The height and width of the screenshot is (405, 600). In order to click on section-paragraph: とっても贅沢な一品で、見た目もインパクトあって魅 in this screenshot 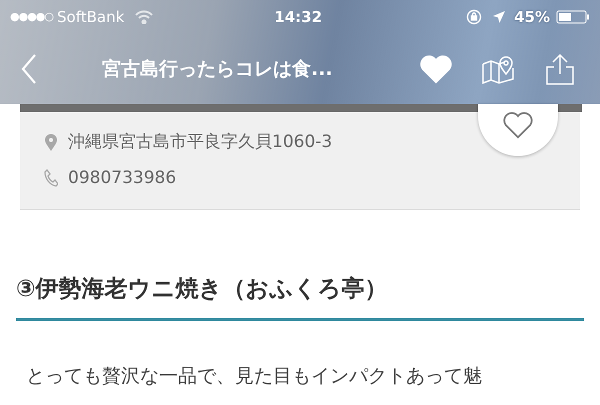, I will do `click(254, 376)`.